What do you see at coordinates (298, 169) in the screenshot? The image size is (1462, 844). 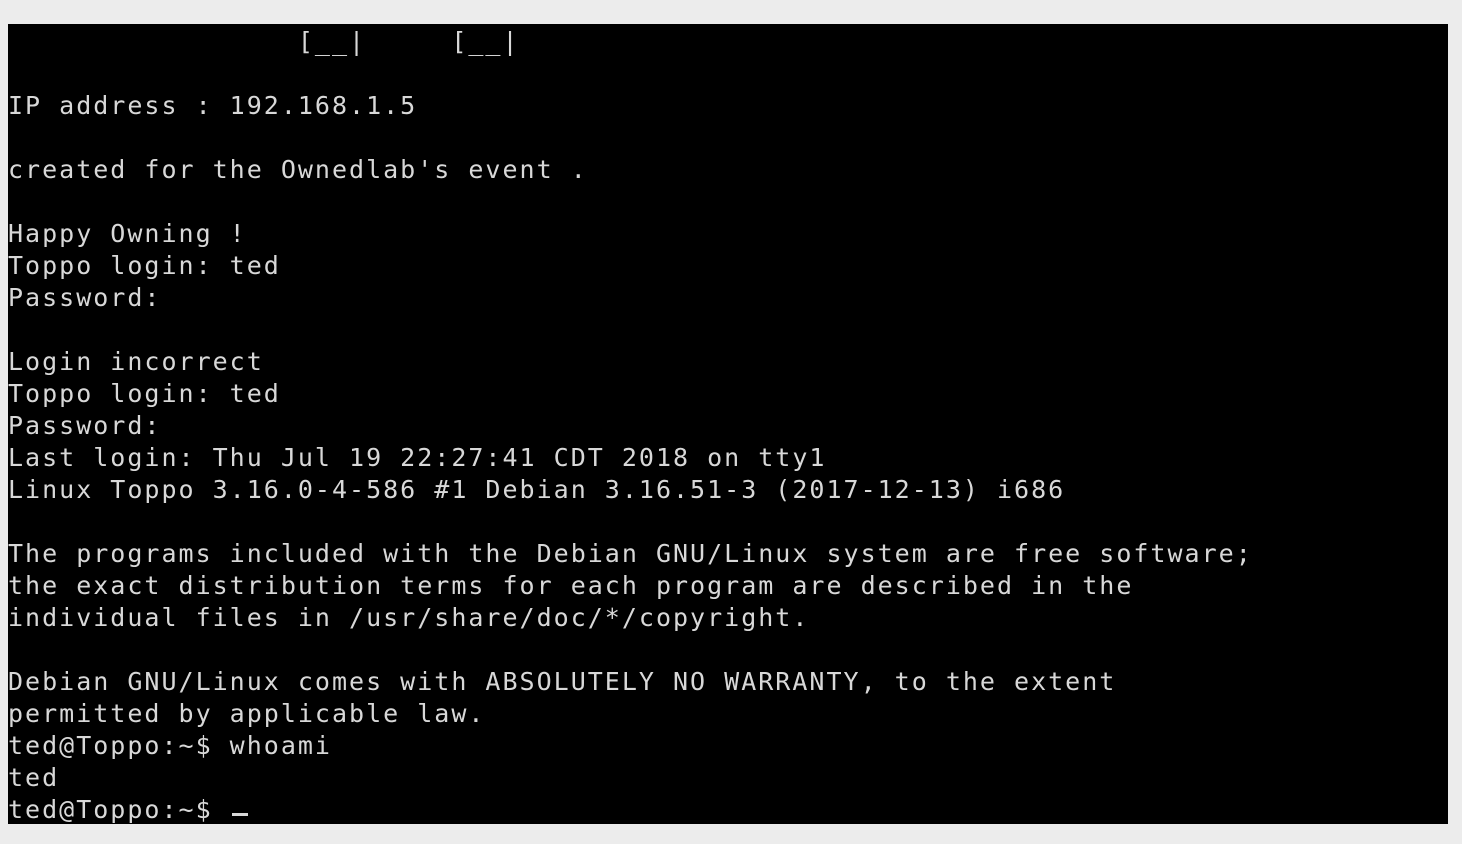 I see `event-line: created for the Ownedlab's event .` at bounding box center [298, 169].